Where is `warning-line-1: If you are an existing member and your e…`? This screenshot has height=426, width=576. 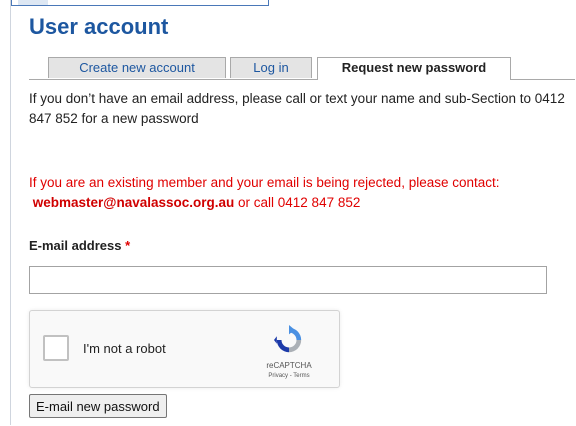 warning-line-1: If you are an existing member and your e… is located at coordinates (264, 182).